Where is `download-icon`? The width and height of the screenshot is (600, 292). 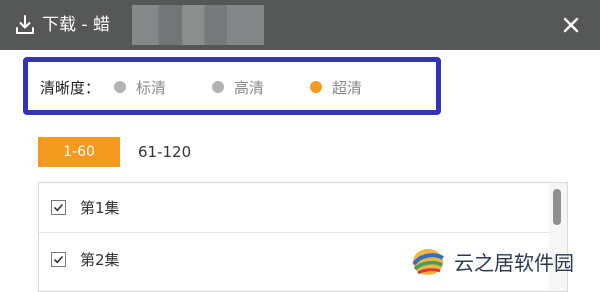
download-icon is located at coordinates (25, 24).